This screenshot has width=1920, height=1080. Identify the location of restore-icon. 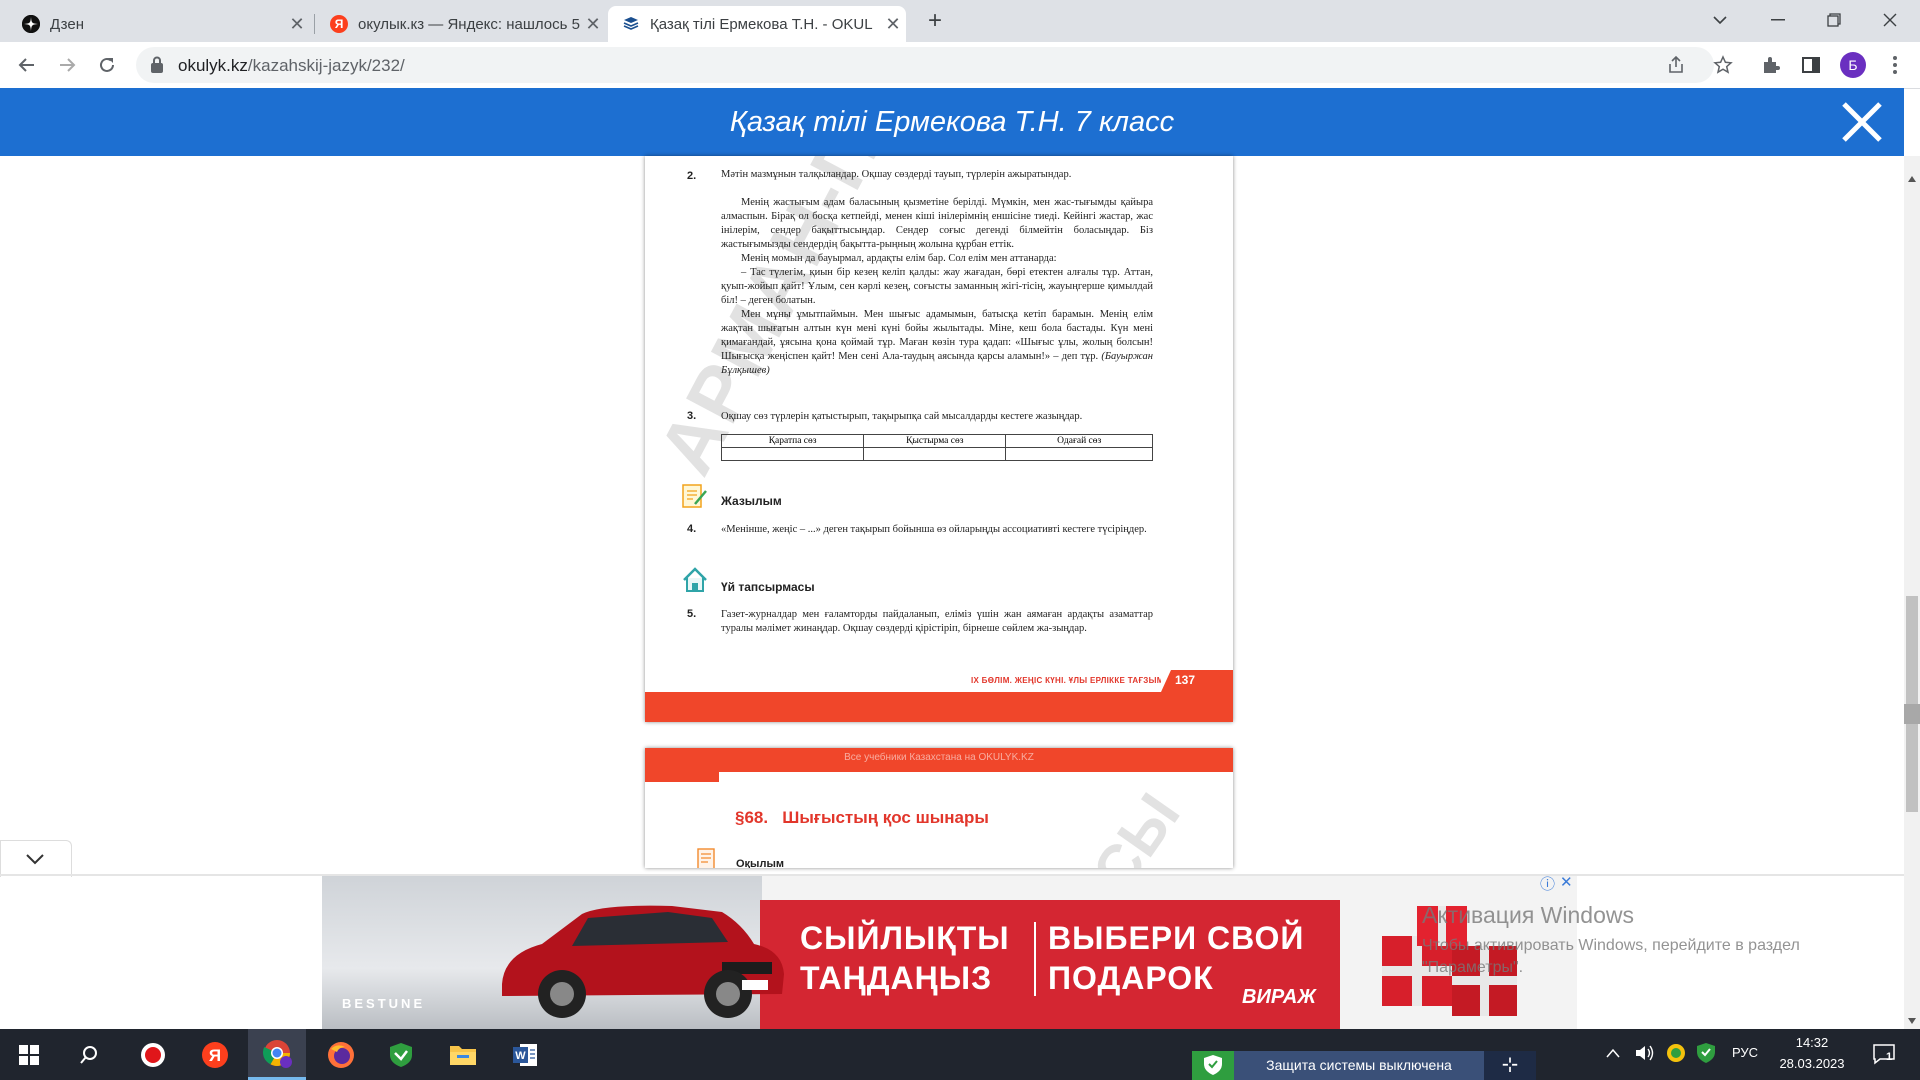
(1834, 20).